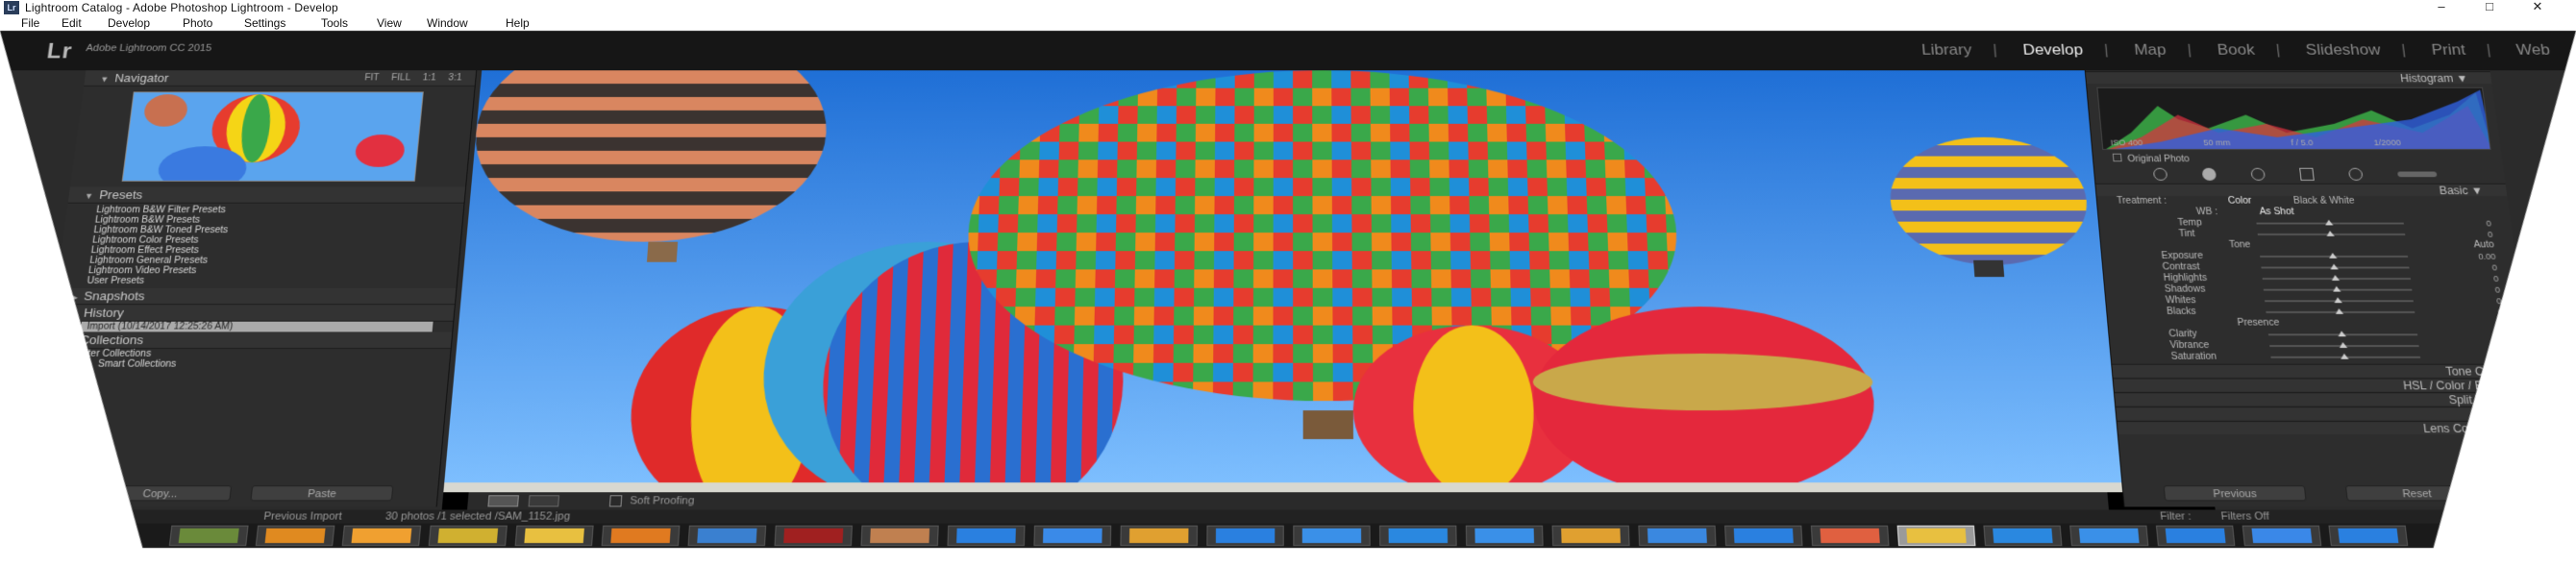  Describe the element at coordinates (1947, 49) in the screenshot. I see `module-library: Library` at that location.